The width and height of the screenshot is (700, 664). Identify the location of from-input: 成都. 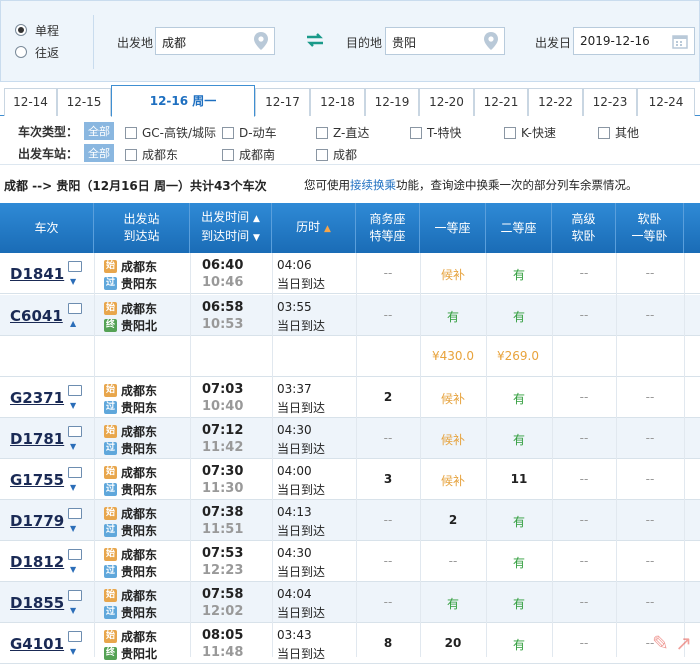
(215, 41).